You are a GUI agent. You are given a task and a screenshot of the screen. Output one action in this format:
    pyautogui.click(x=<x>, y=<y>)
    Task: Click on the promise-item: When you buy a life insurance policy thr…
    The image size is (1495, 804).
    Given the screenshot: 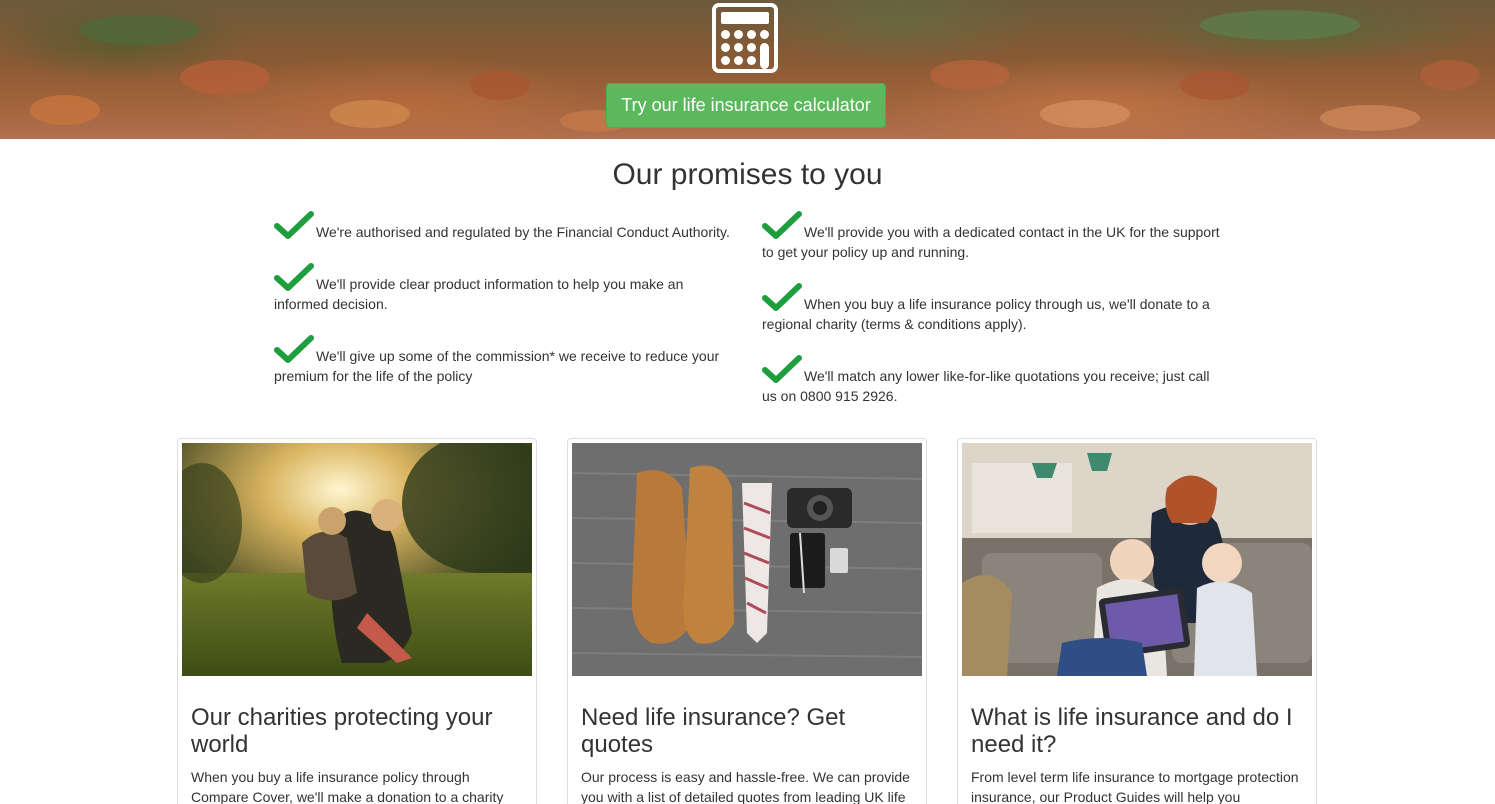 What is the action you would take?
    pyautogui.click(x=992, y=308)
    